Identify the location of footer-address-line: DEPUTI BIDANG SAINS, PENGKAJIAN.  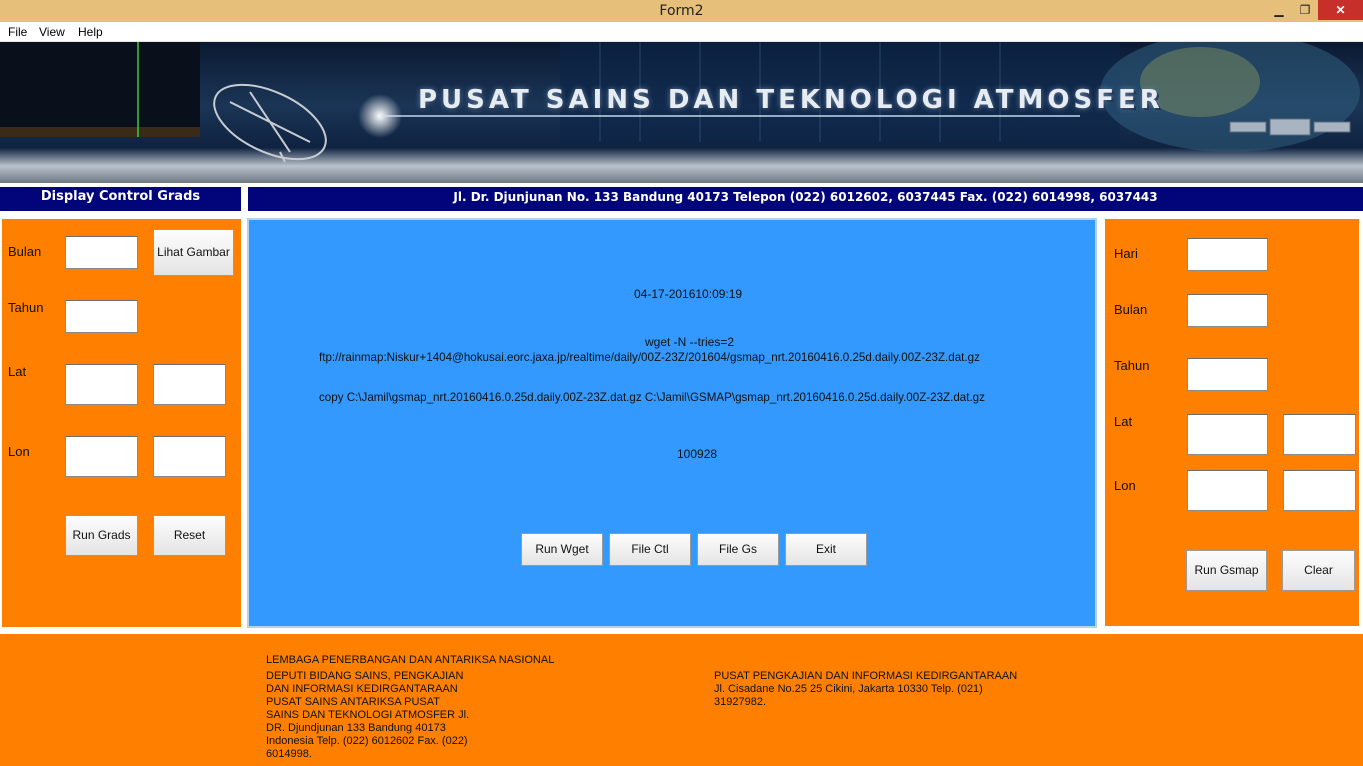
(365, 676).